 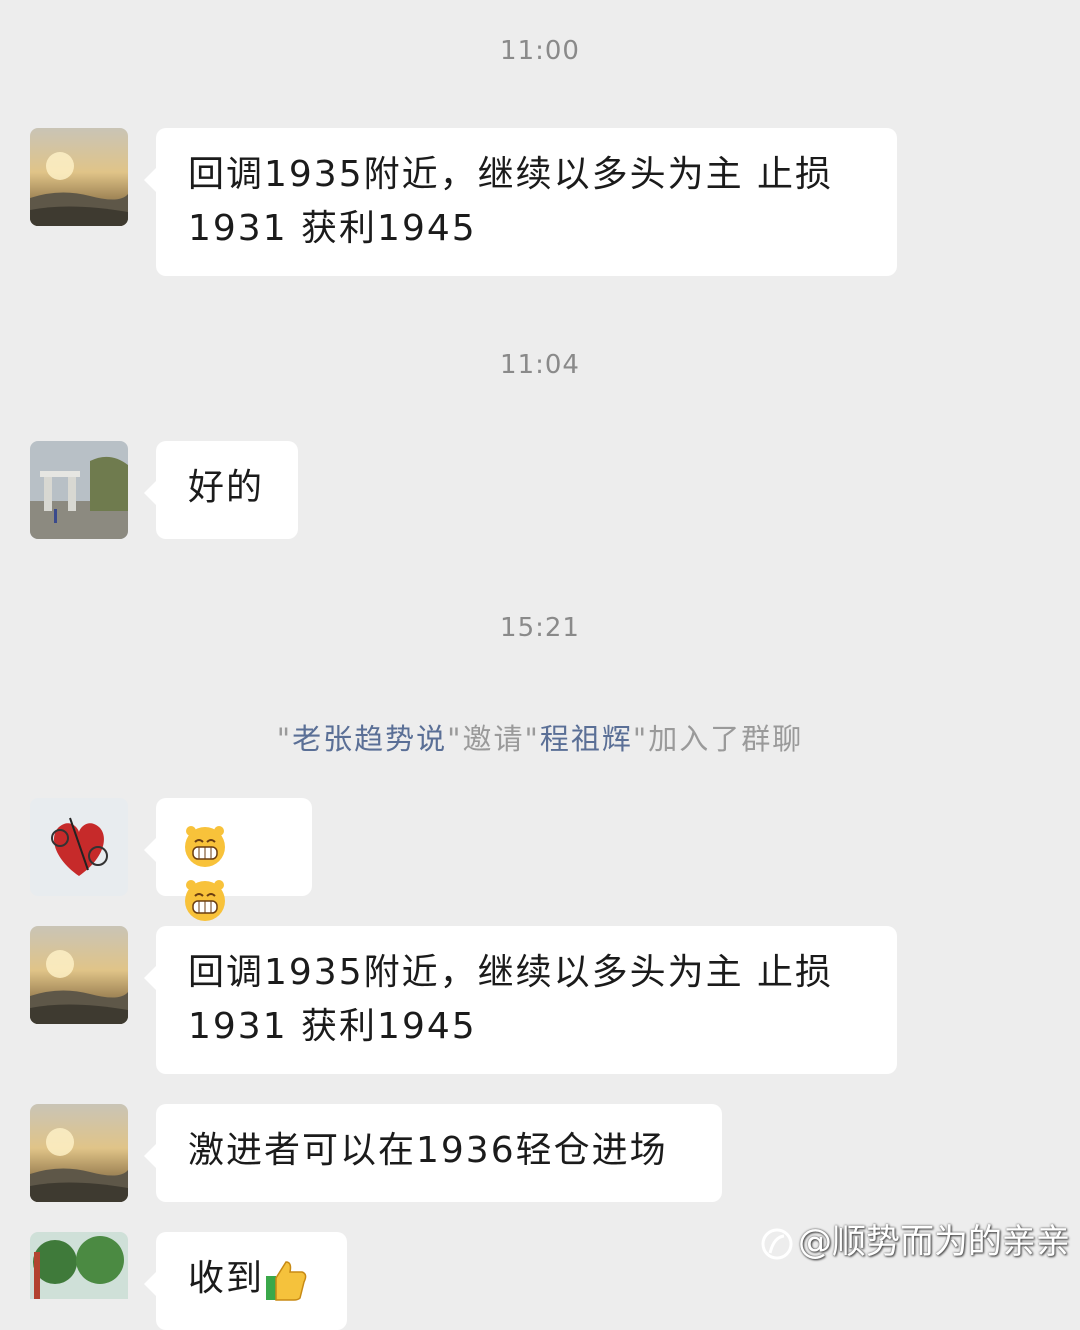 I want to click on brand-logo-icon, so click(x=777, y=1243).